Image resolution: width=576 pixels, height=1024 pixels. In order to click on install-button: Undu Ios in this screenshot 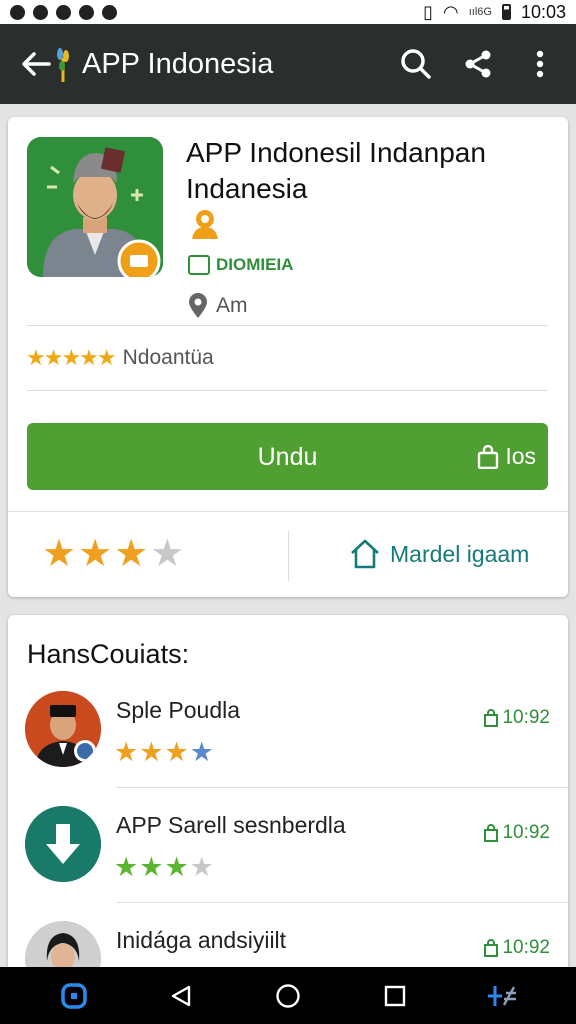, I will do `click(287, 456)`.